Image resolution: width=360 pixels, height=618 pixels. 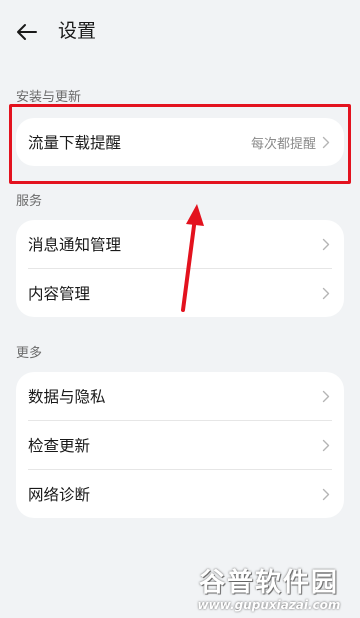 I want to click on row-data-download-reminder: 流量下载提醒 每次都提醒, so click(x=180, y=142).